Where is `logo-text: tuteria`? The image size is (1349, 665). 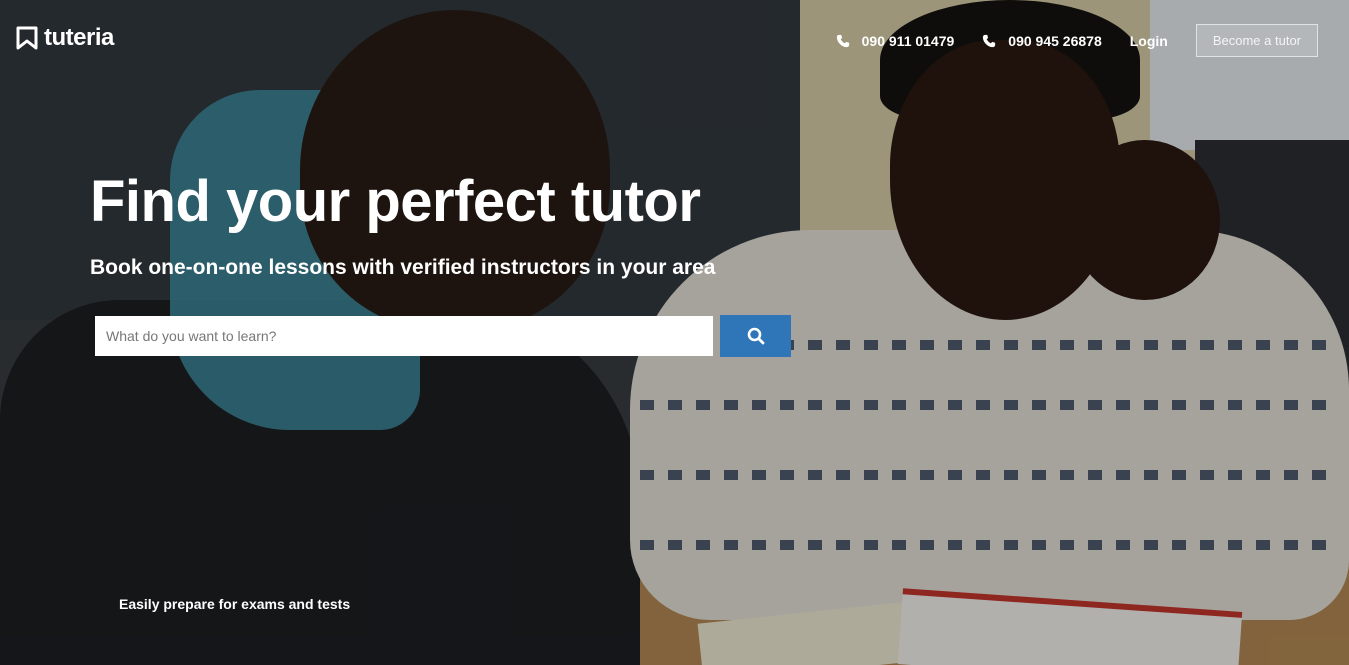 logo-text: tuteria is located at coordinates (79, 37).